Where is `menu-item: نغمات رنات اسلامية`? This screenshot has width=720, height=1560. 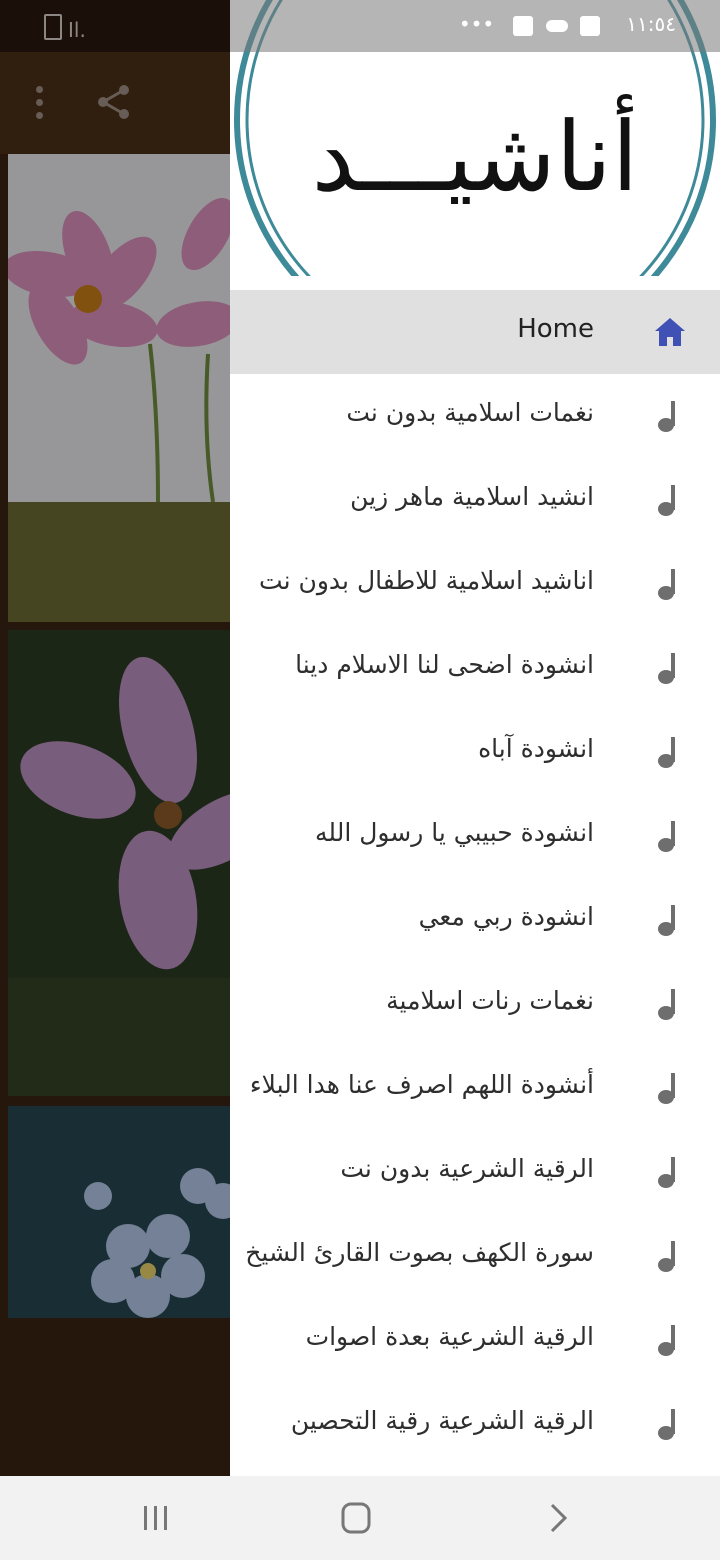 menu-item: نغمات رنات اسلامية is located at coordinates (475, 1004).